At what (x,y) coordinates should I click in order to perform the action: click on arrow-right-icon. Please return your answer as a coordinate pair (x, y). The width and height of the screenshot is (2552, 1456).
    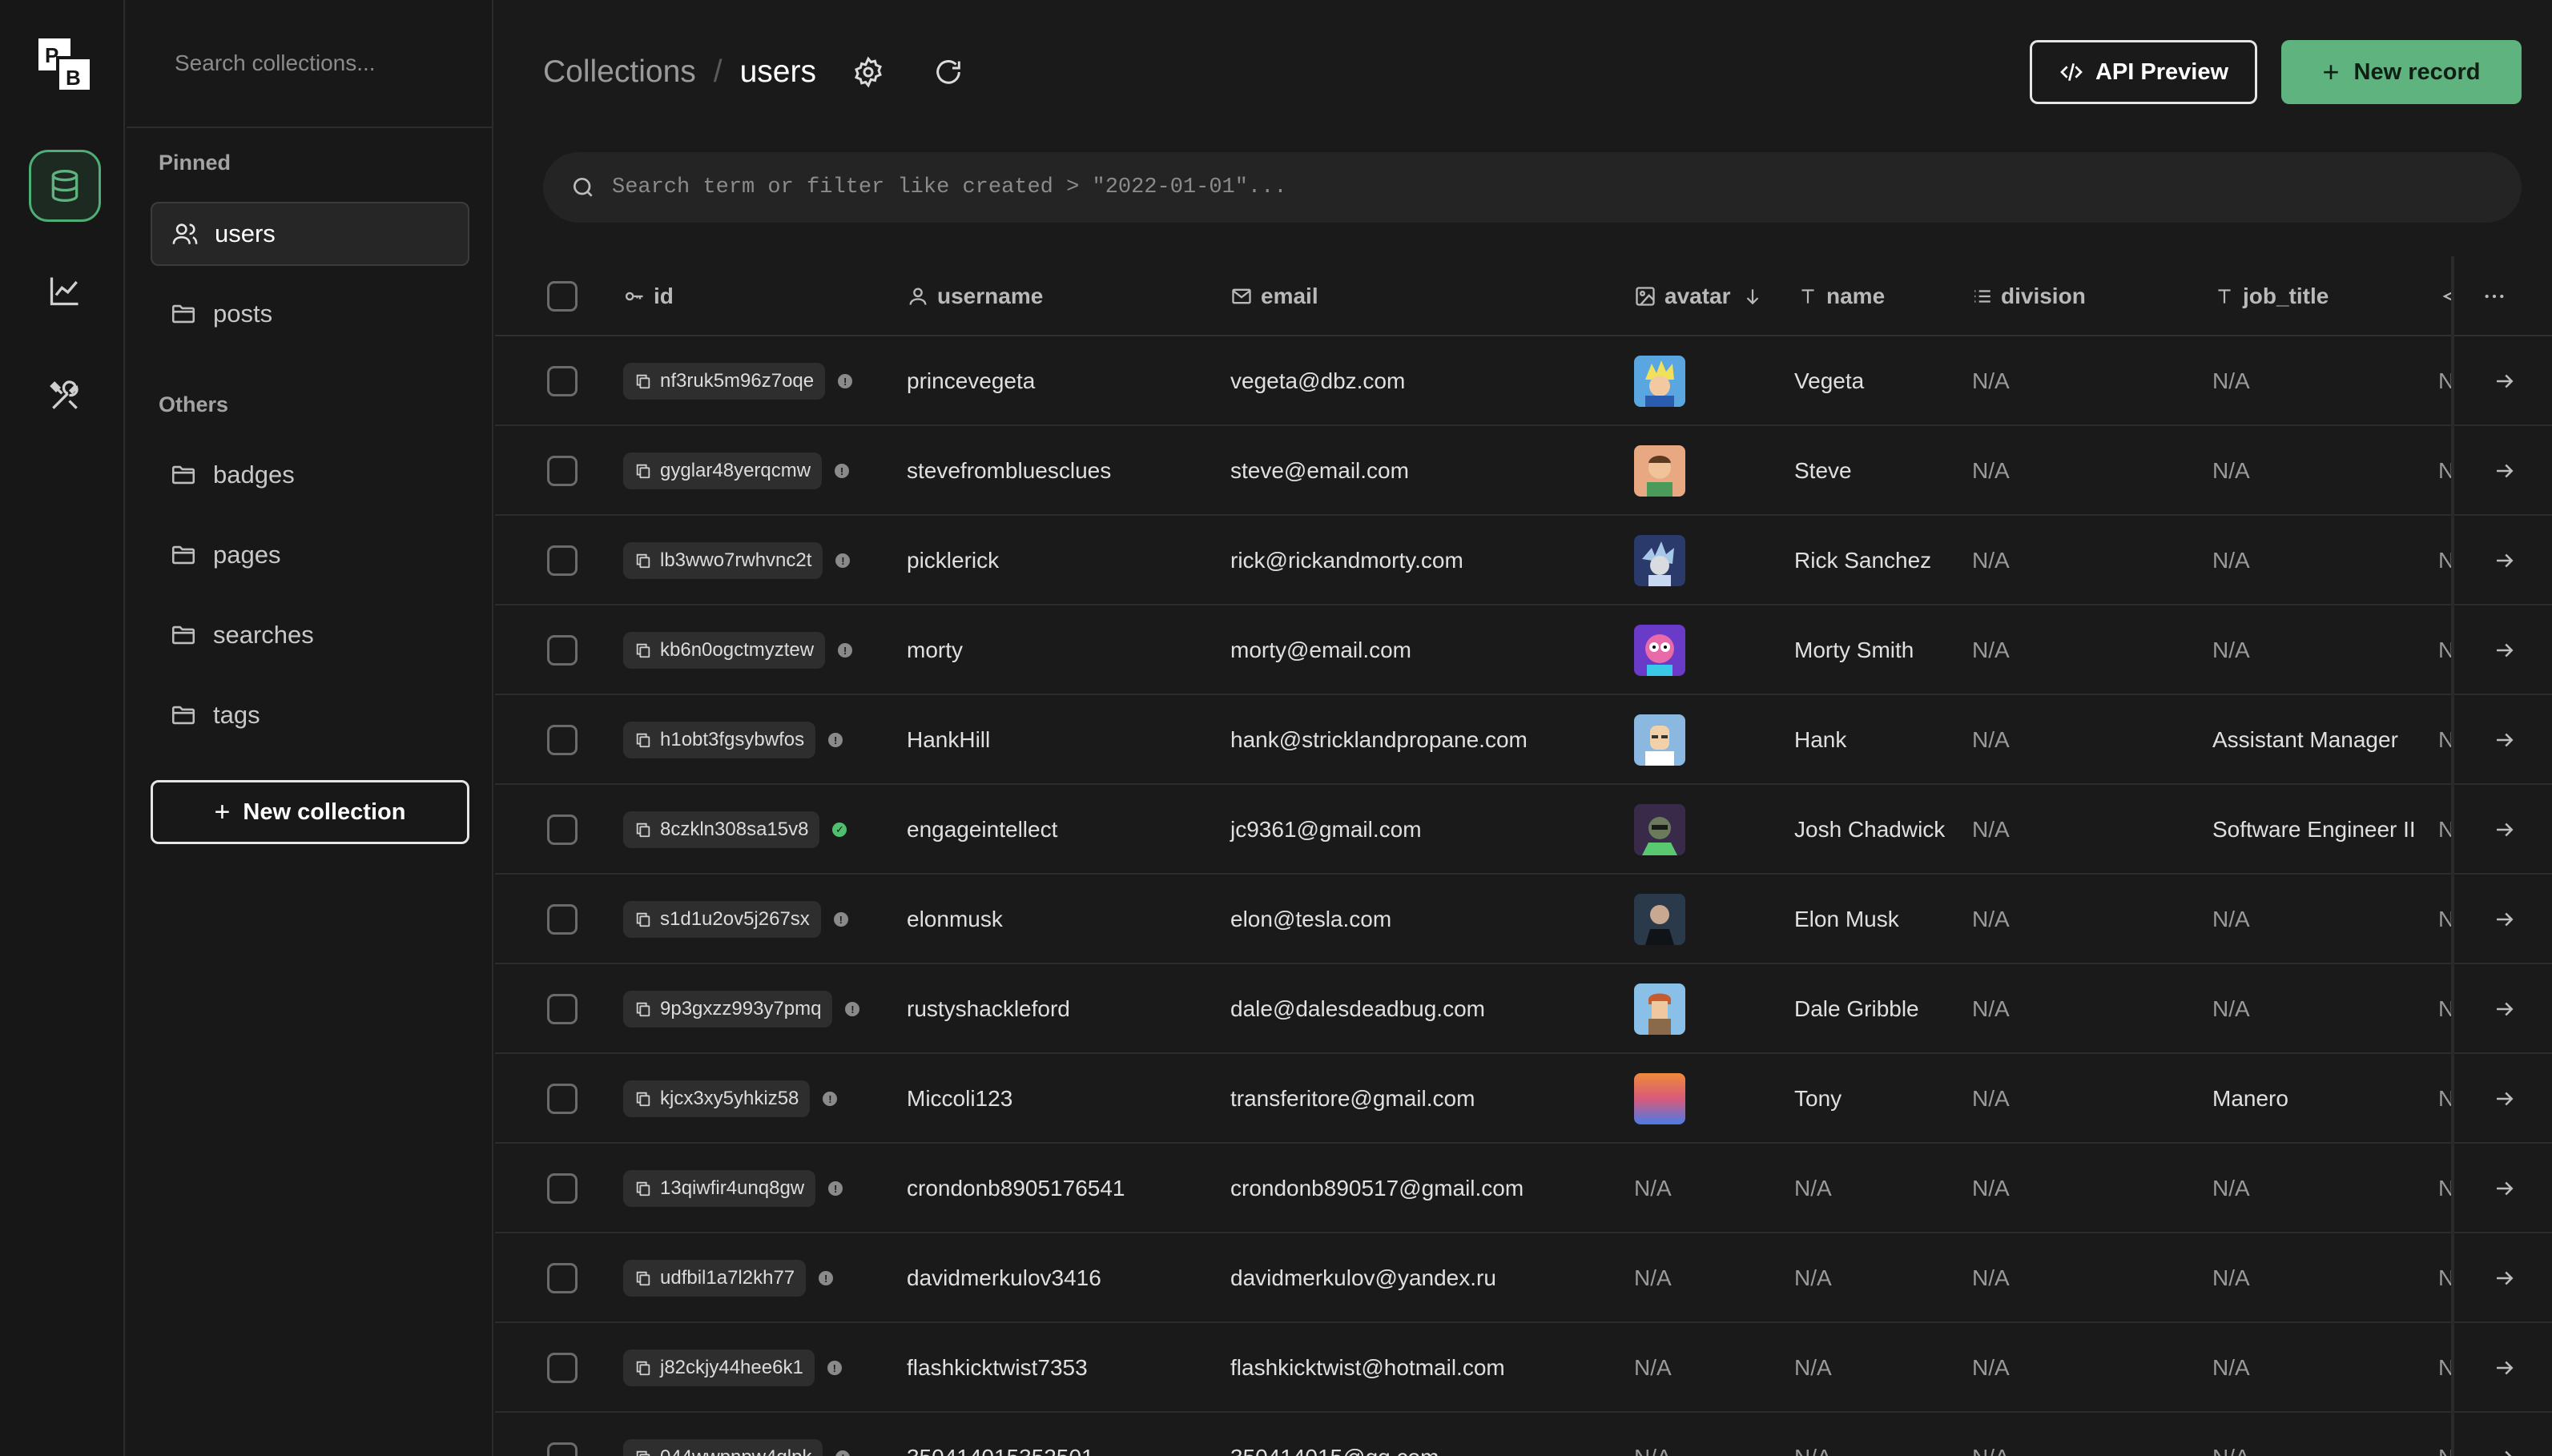
    Looking at the image, I should click on (2505, 1451).